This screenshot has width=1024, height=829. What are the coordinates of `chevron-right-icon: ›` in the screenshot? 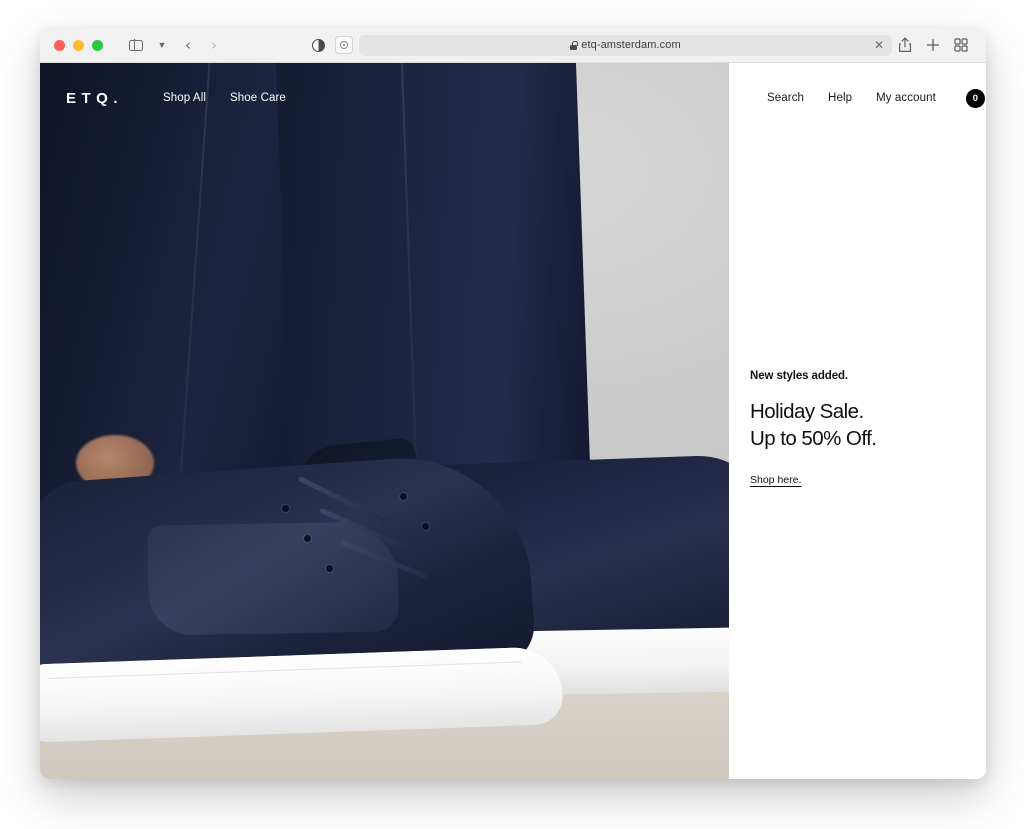 It's located at (214, 44).